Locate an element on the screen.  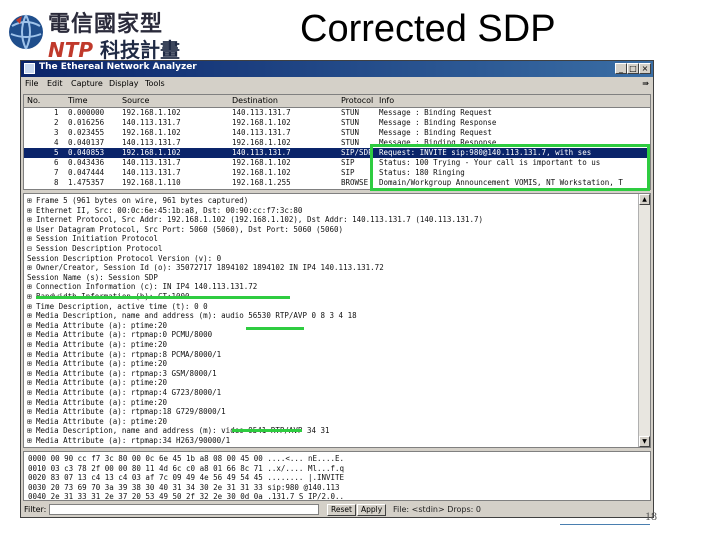
packet-cell-time: 0.040137 is located at coordinates (86, 142).